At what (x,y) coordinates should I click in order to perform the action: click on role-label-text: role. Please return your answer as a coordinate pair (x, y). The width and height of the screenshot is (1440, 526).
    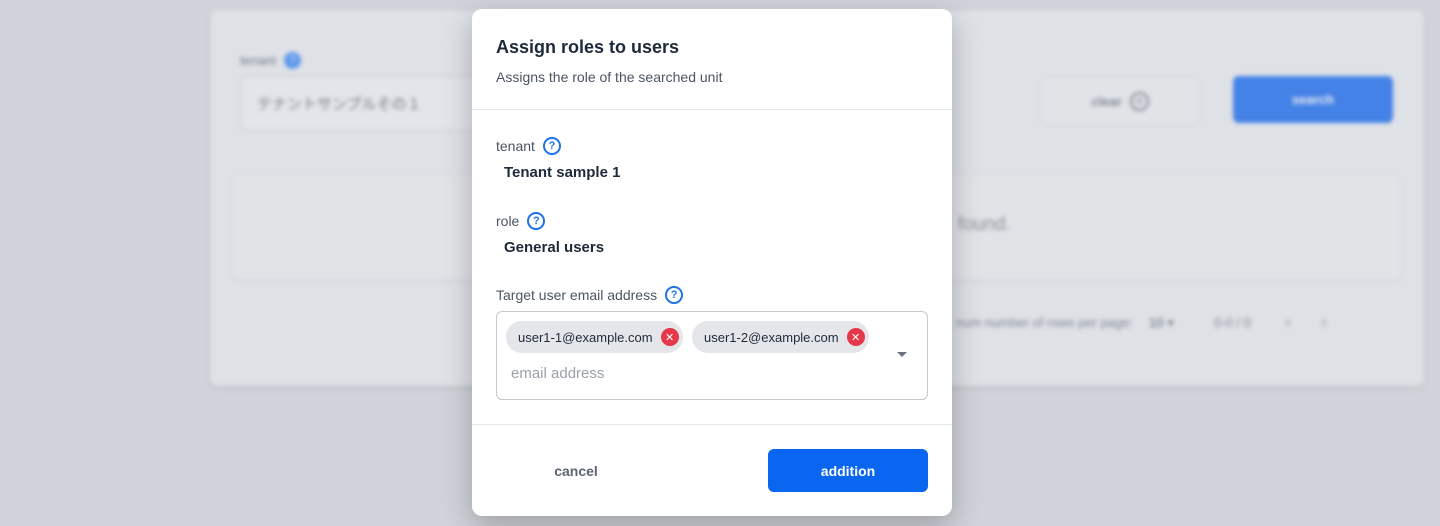
    Looking at the image, I should click on (508, 221).